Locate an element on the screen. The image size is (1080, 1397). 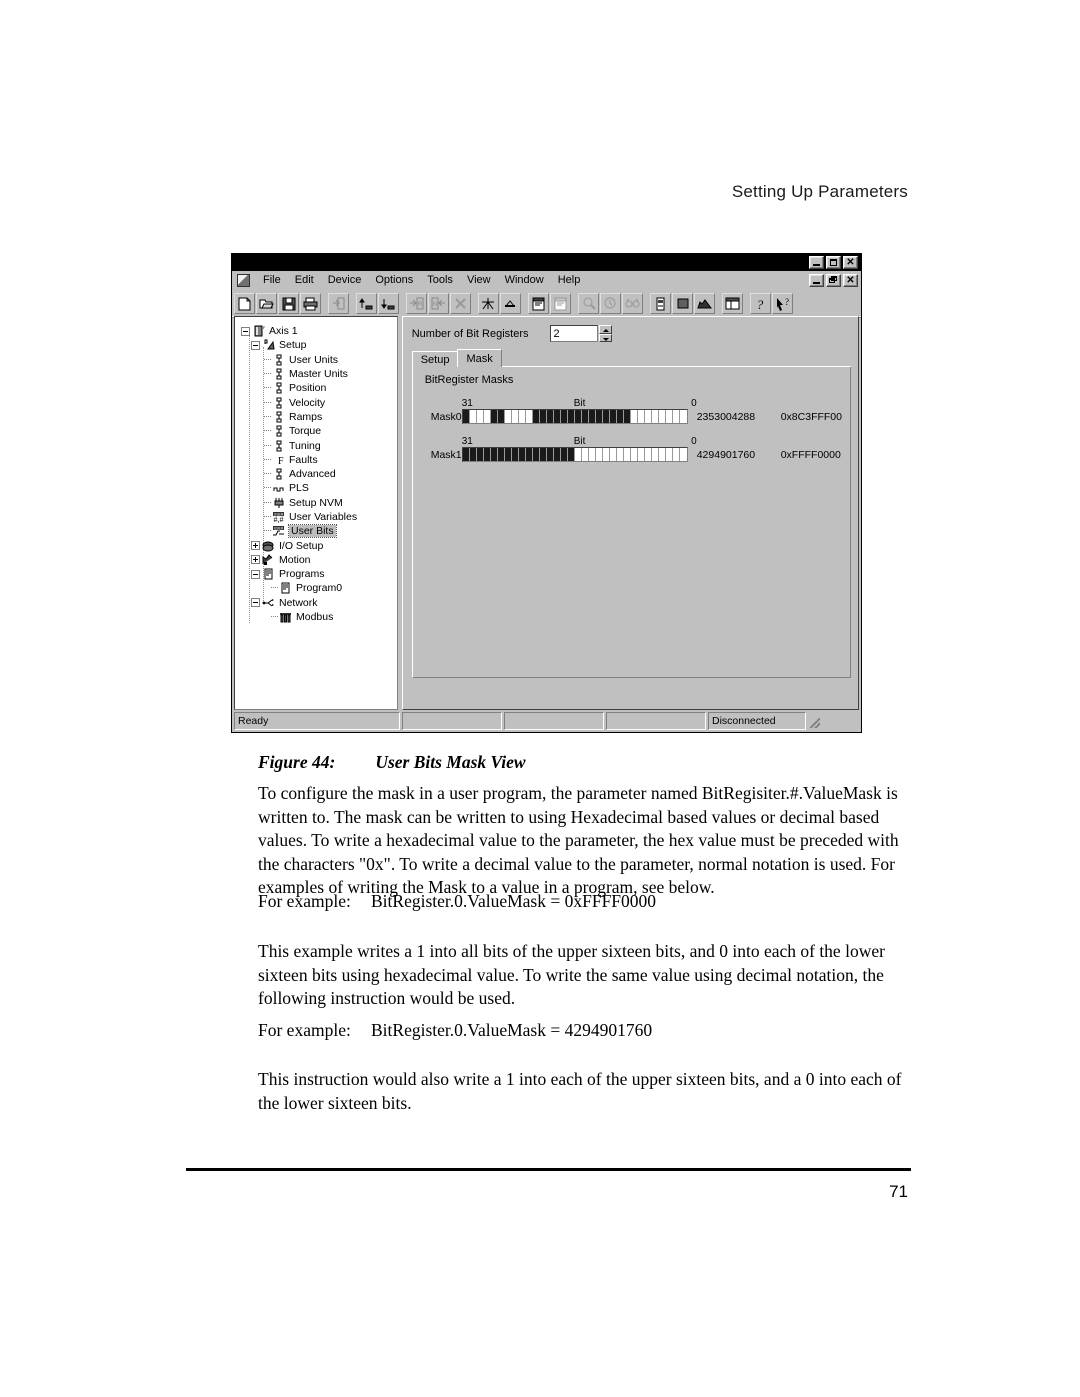
paste-parameters-icon is located at coordinates (560, 303).